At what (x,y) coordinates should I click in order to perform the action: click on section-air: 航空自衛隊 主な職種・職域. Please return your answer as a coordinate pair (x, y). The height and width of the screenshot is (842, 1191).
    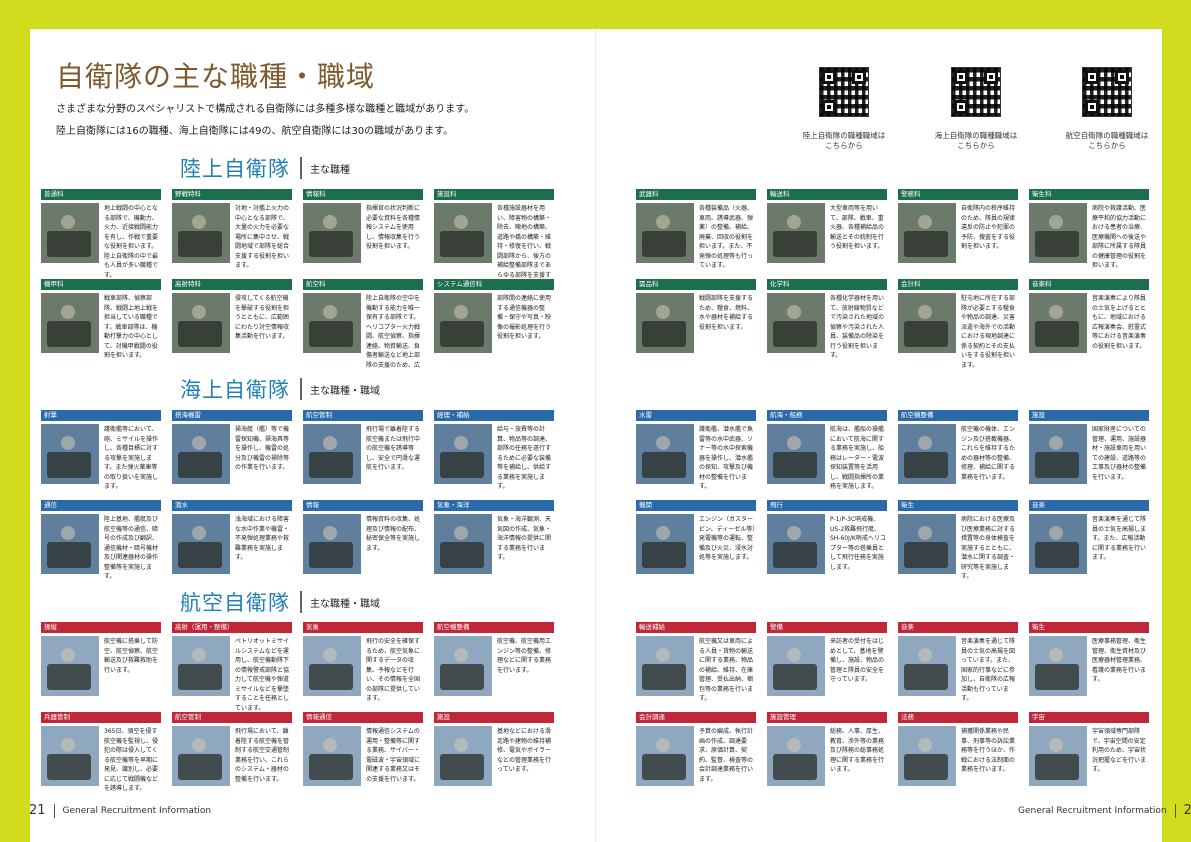
    Looking at the image, I should click on (280, 602).